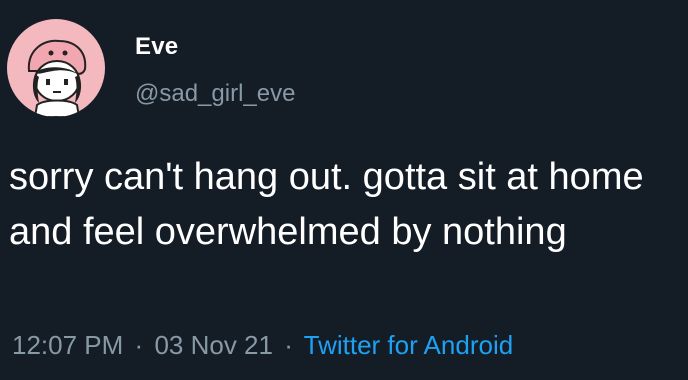 This screenshot has width=688, height=380. Describe the element at coordinates (67, 345) in the screenshot. I see `tweet-time: 12:07 PM` at that location.